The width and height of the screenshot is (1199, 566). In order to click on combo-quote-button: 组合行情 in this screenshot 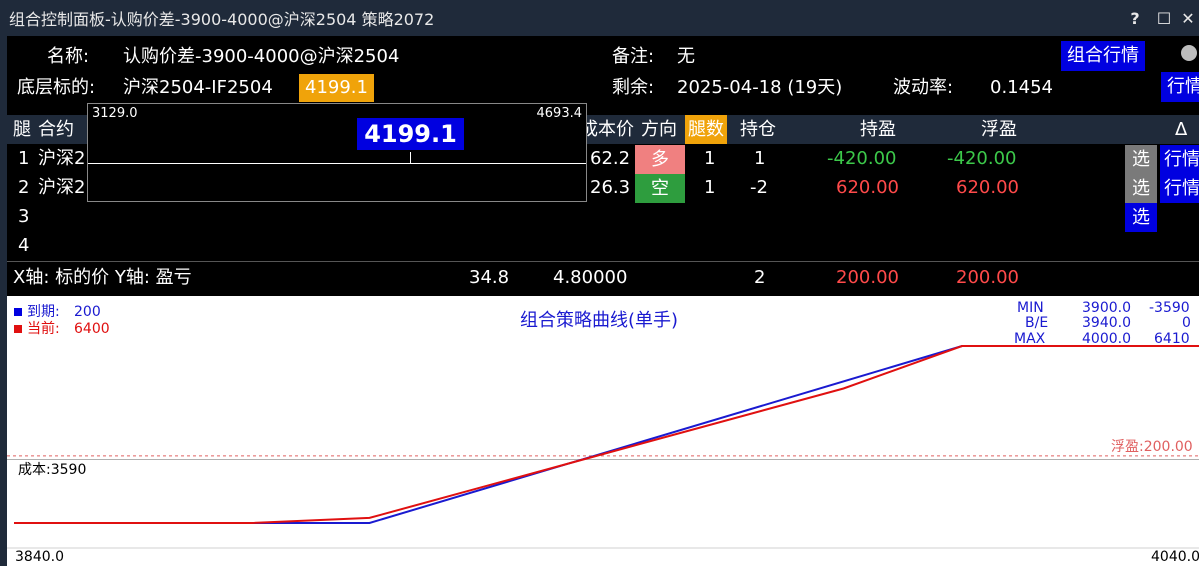, I will do `click(1103, 56)`.